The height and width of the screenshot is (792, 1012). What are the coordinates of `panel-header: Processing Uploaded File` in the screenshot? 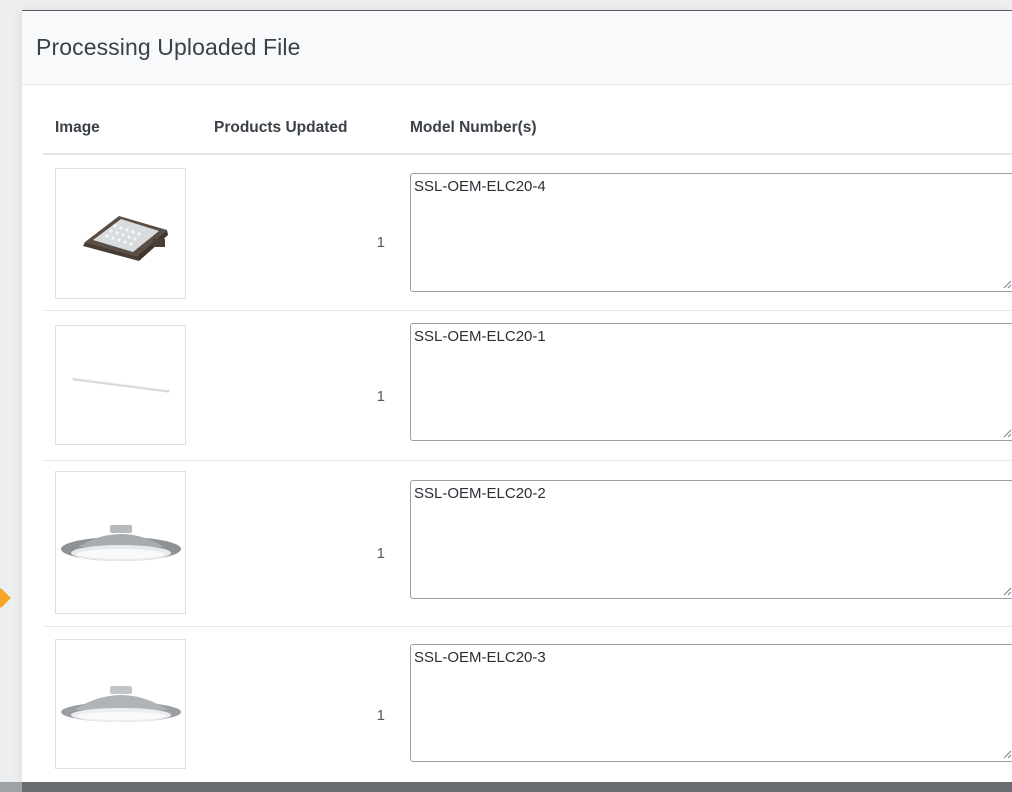 It's located at (517, 48).